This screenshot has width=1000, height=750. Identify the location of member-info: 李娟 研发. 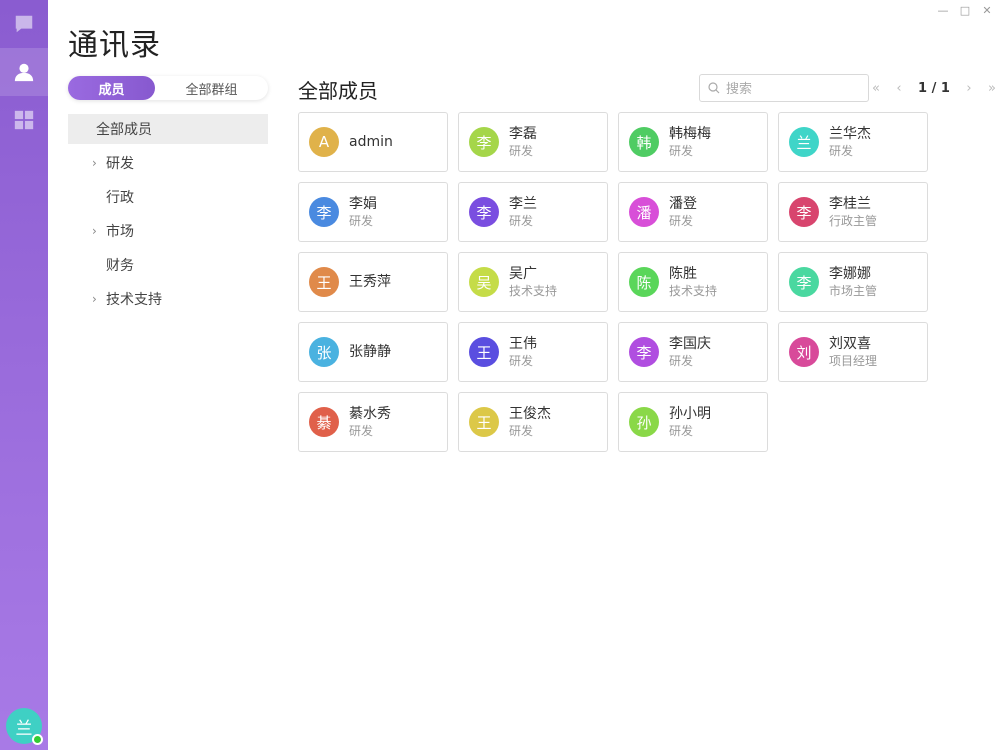
(363, 212).